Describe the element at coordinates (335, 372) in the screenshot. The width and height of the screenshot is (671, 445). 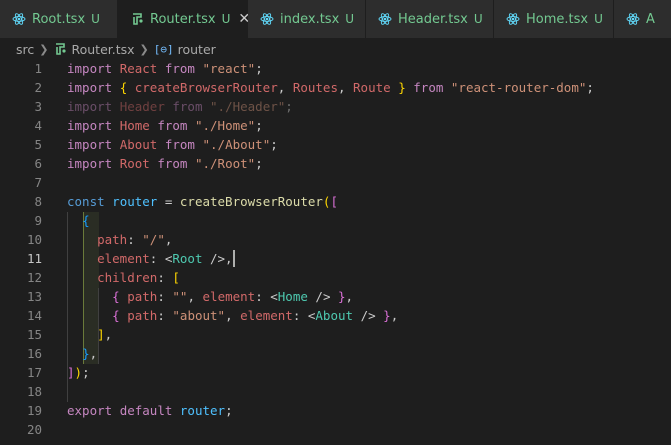
I see `code-line: 17]);` at that location.